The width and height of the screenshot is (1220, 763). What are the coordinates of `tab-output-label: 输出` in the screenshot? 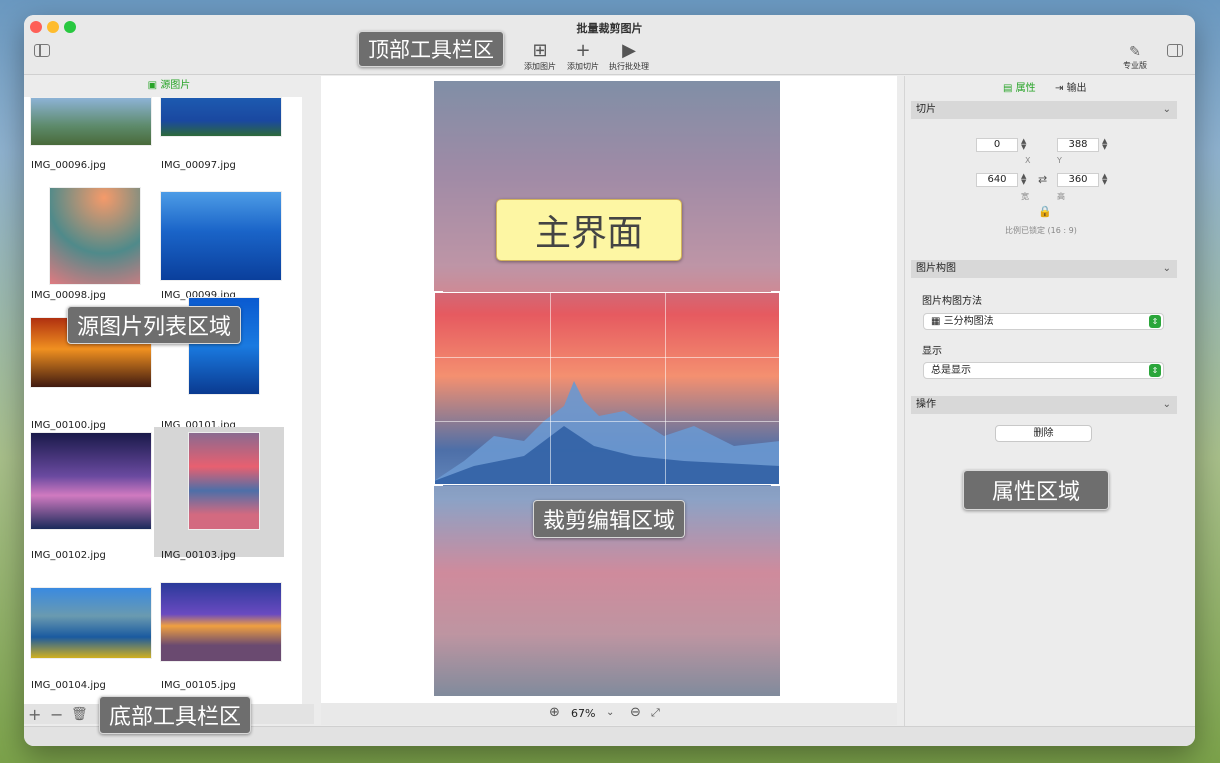 It's located at (1076, 88).